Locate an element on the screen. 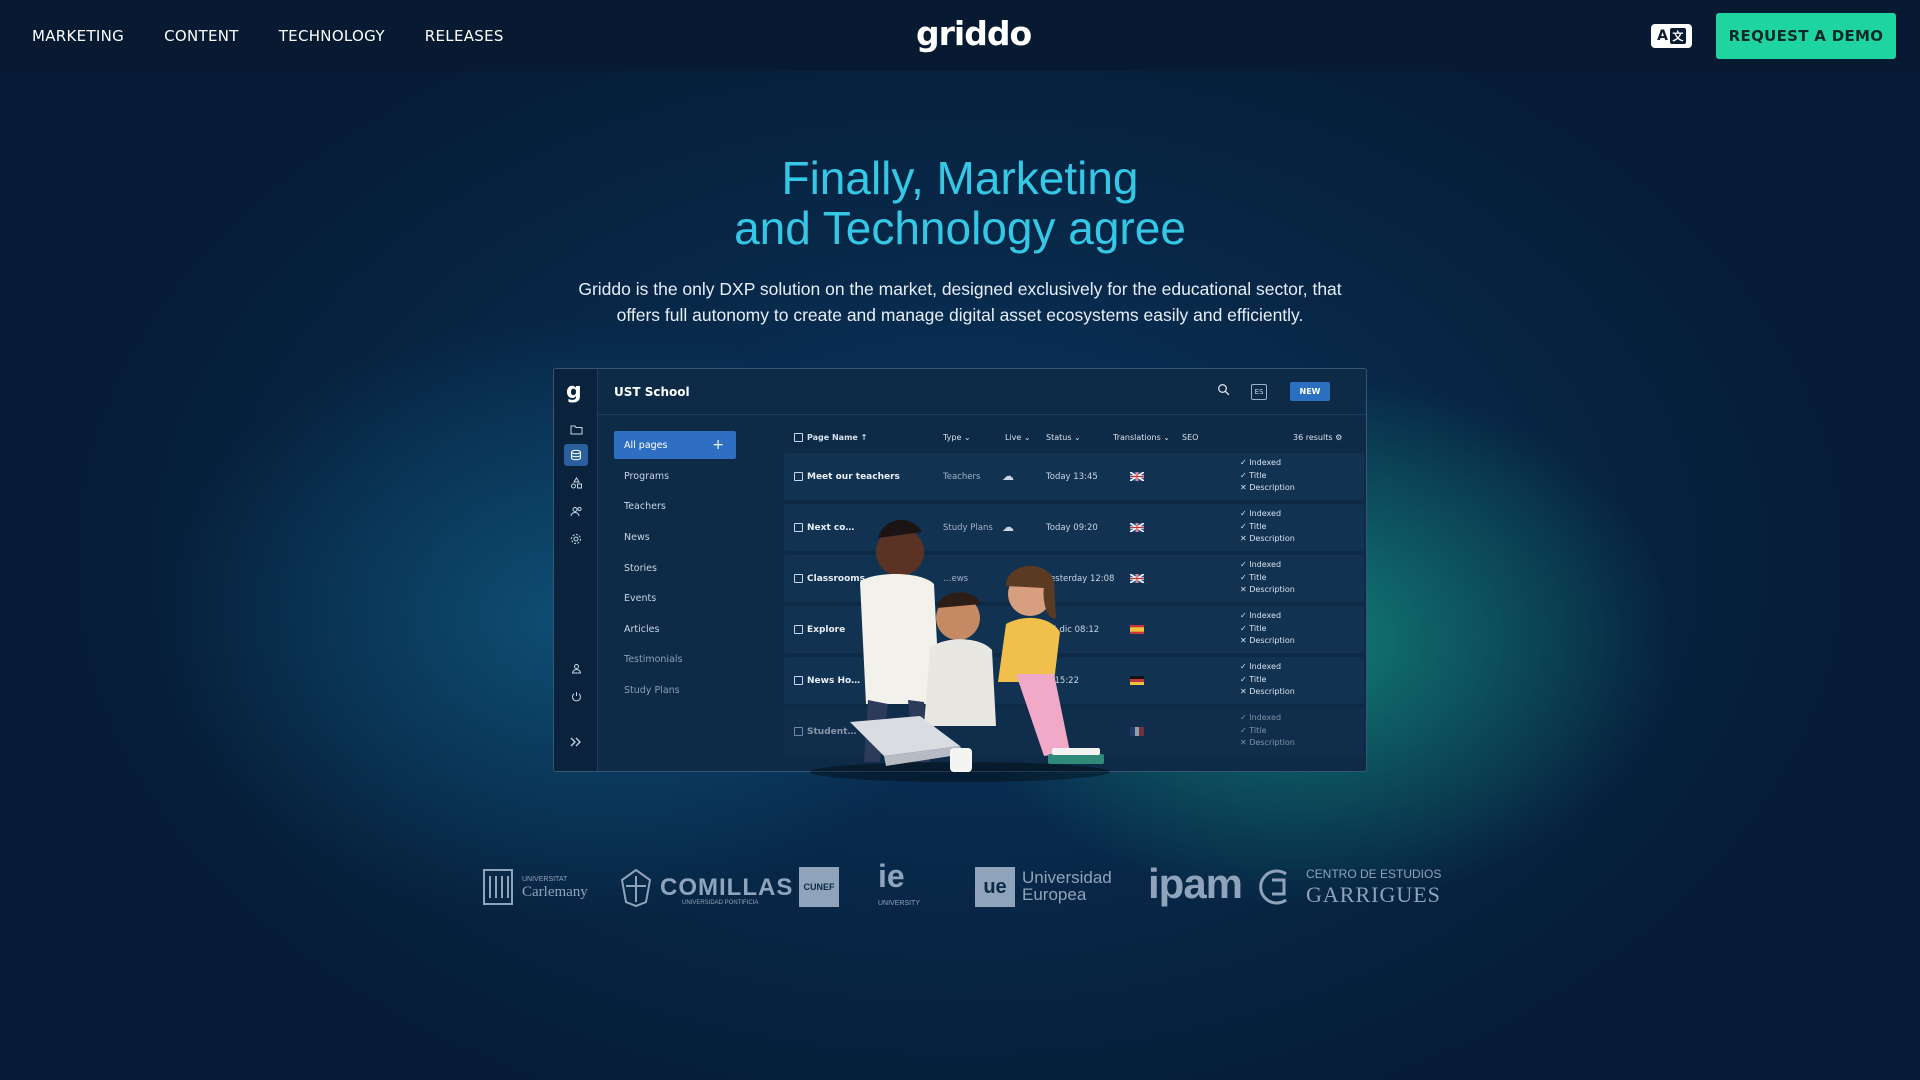 The height and width of the screenshot is (1080, 1920). header-type: Type ⌄ is located at coordinates (957, 437).